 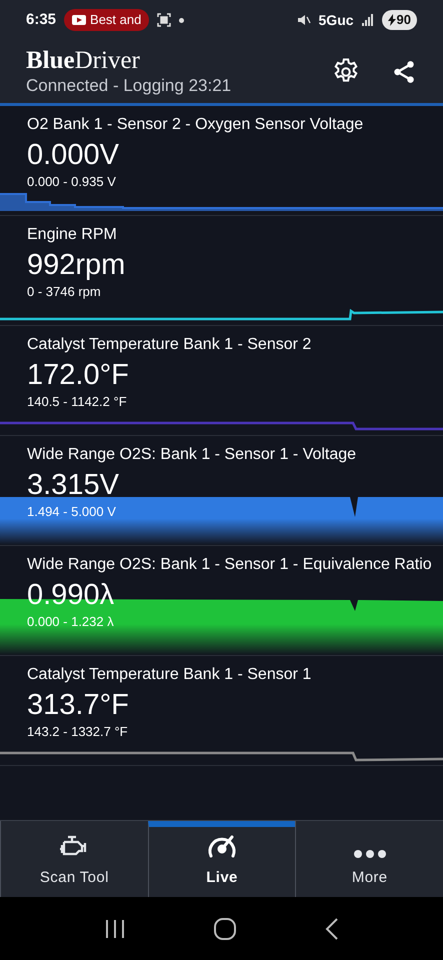 What do you see at coordinates (72, 512) in the screenshot?
I see `reading-range: 1.494 - 5.000 V` at bounding box center [72, 512].